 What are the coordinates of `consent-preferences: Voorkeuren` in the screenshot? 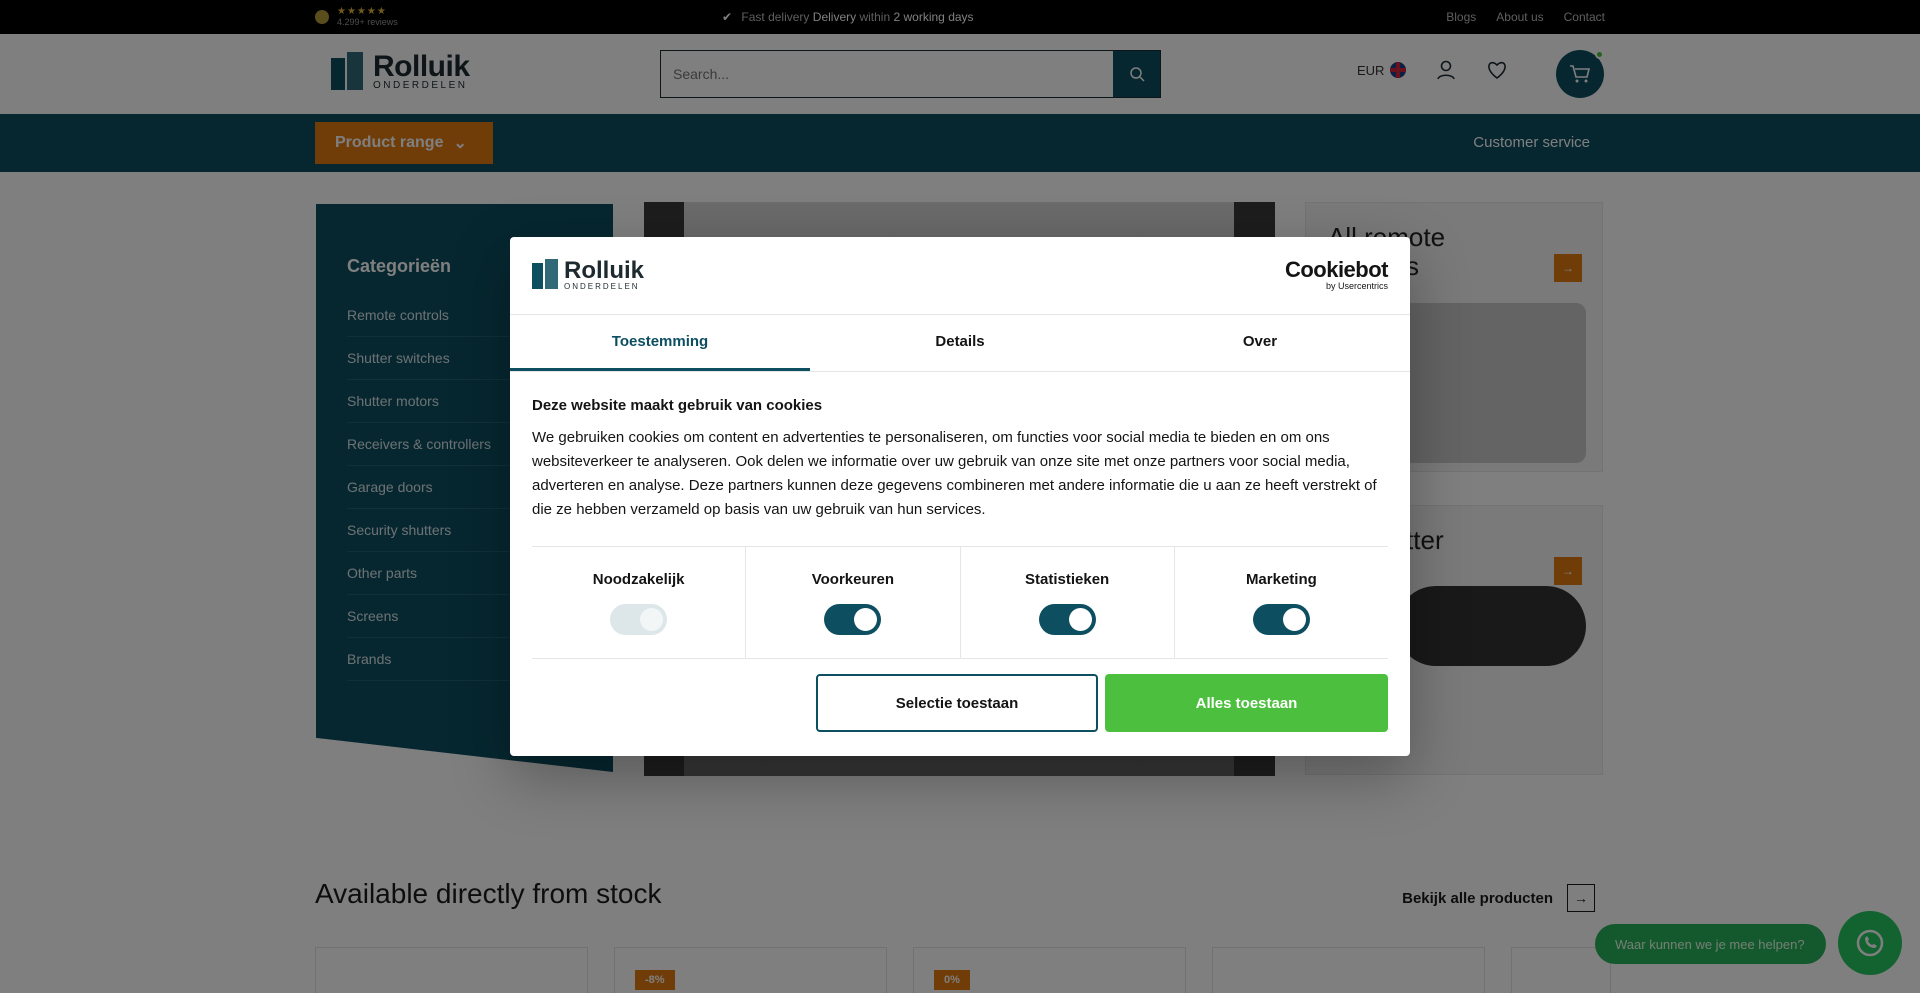 It's located at (853, 602).